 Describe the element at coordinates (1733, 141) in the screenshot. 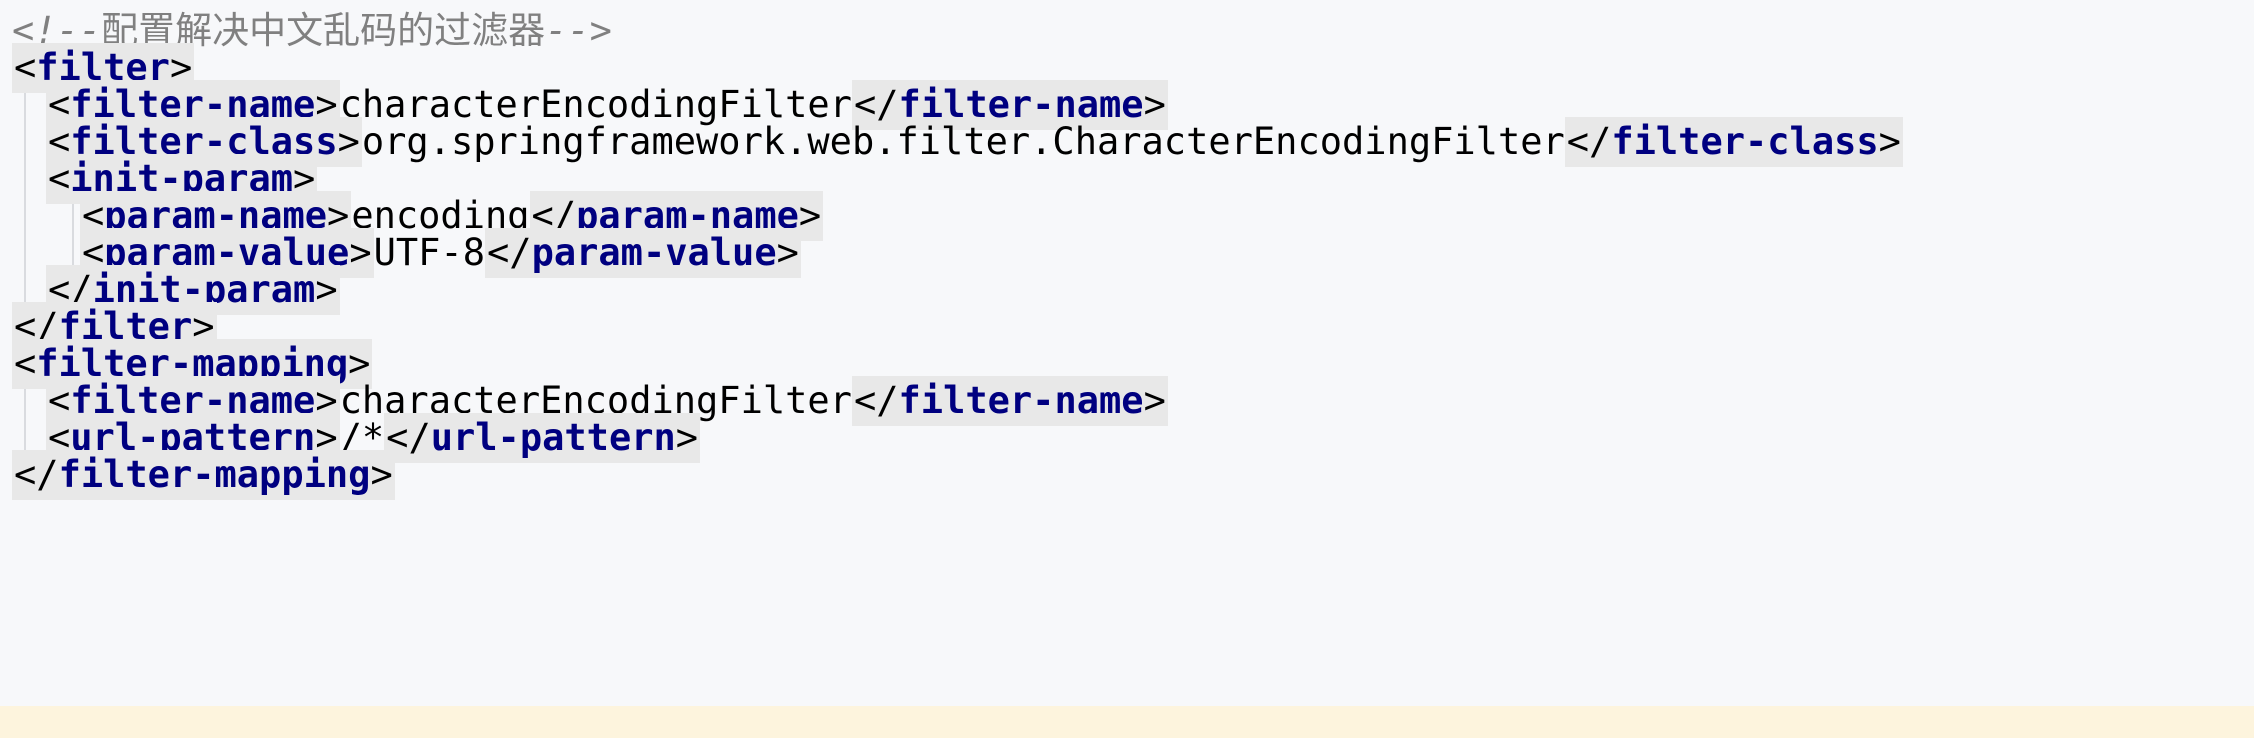

I see `xml-close-tag: </filter-class>` at that location.